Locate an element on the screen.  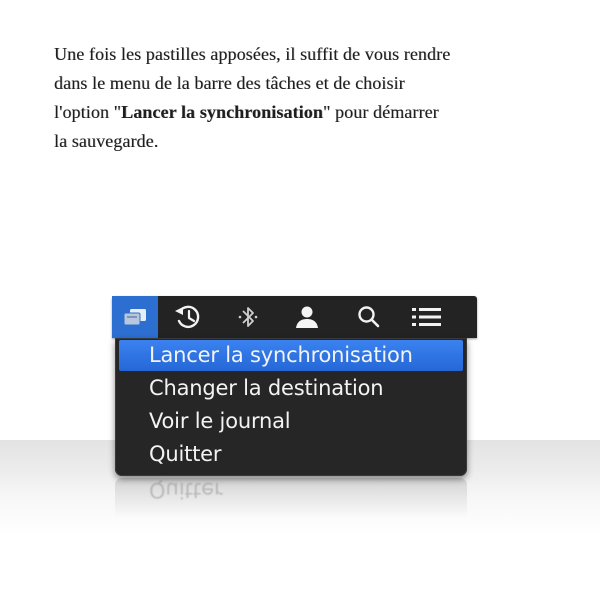
menu-item-voir-journal: Voir le journal is located at coordinates (291, 421).